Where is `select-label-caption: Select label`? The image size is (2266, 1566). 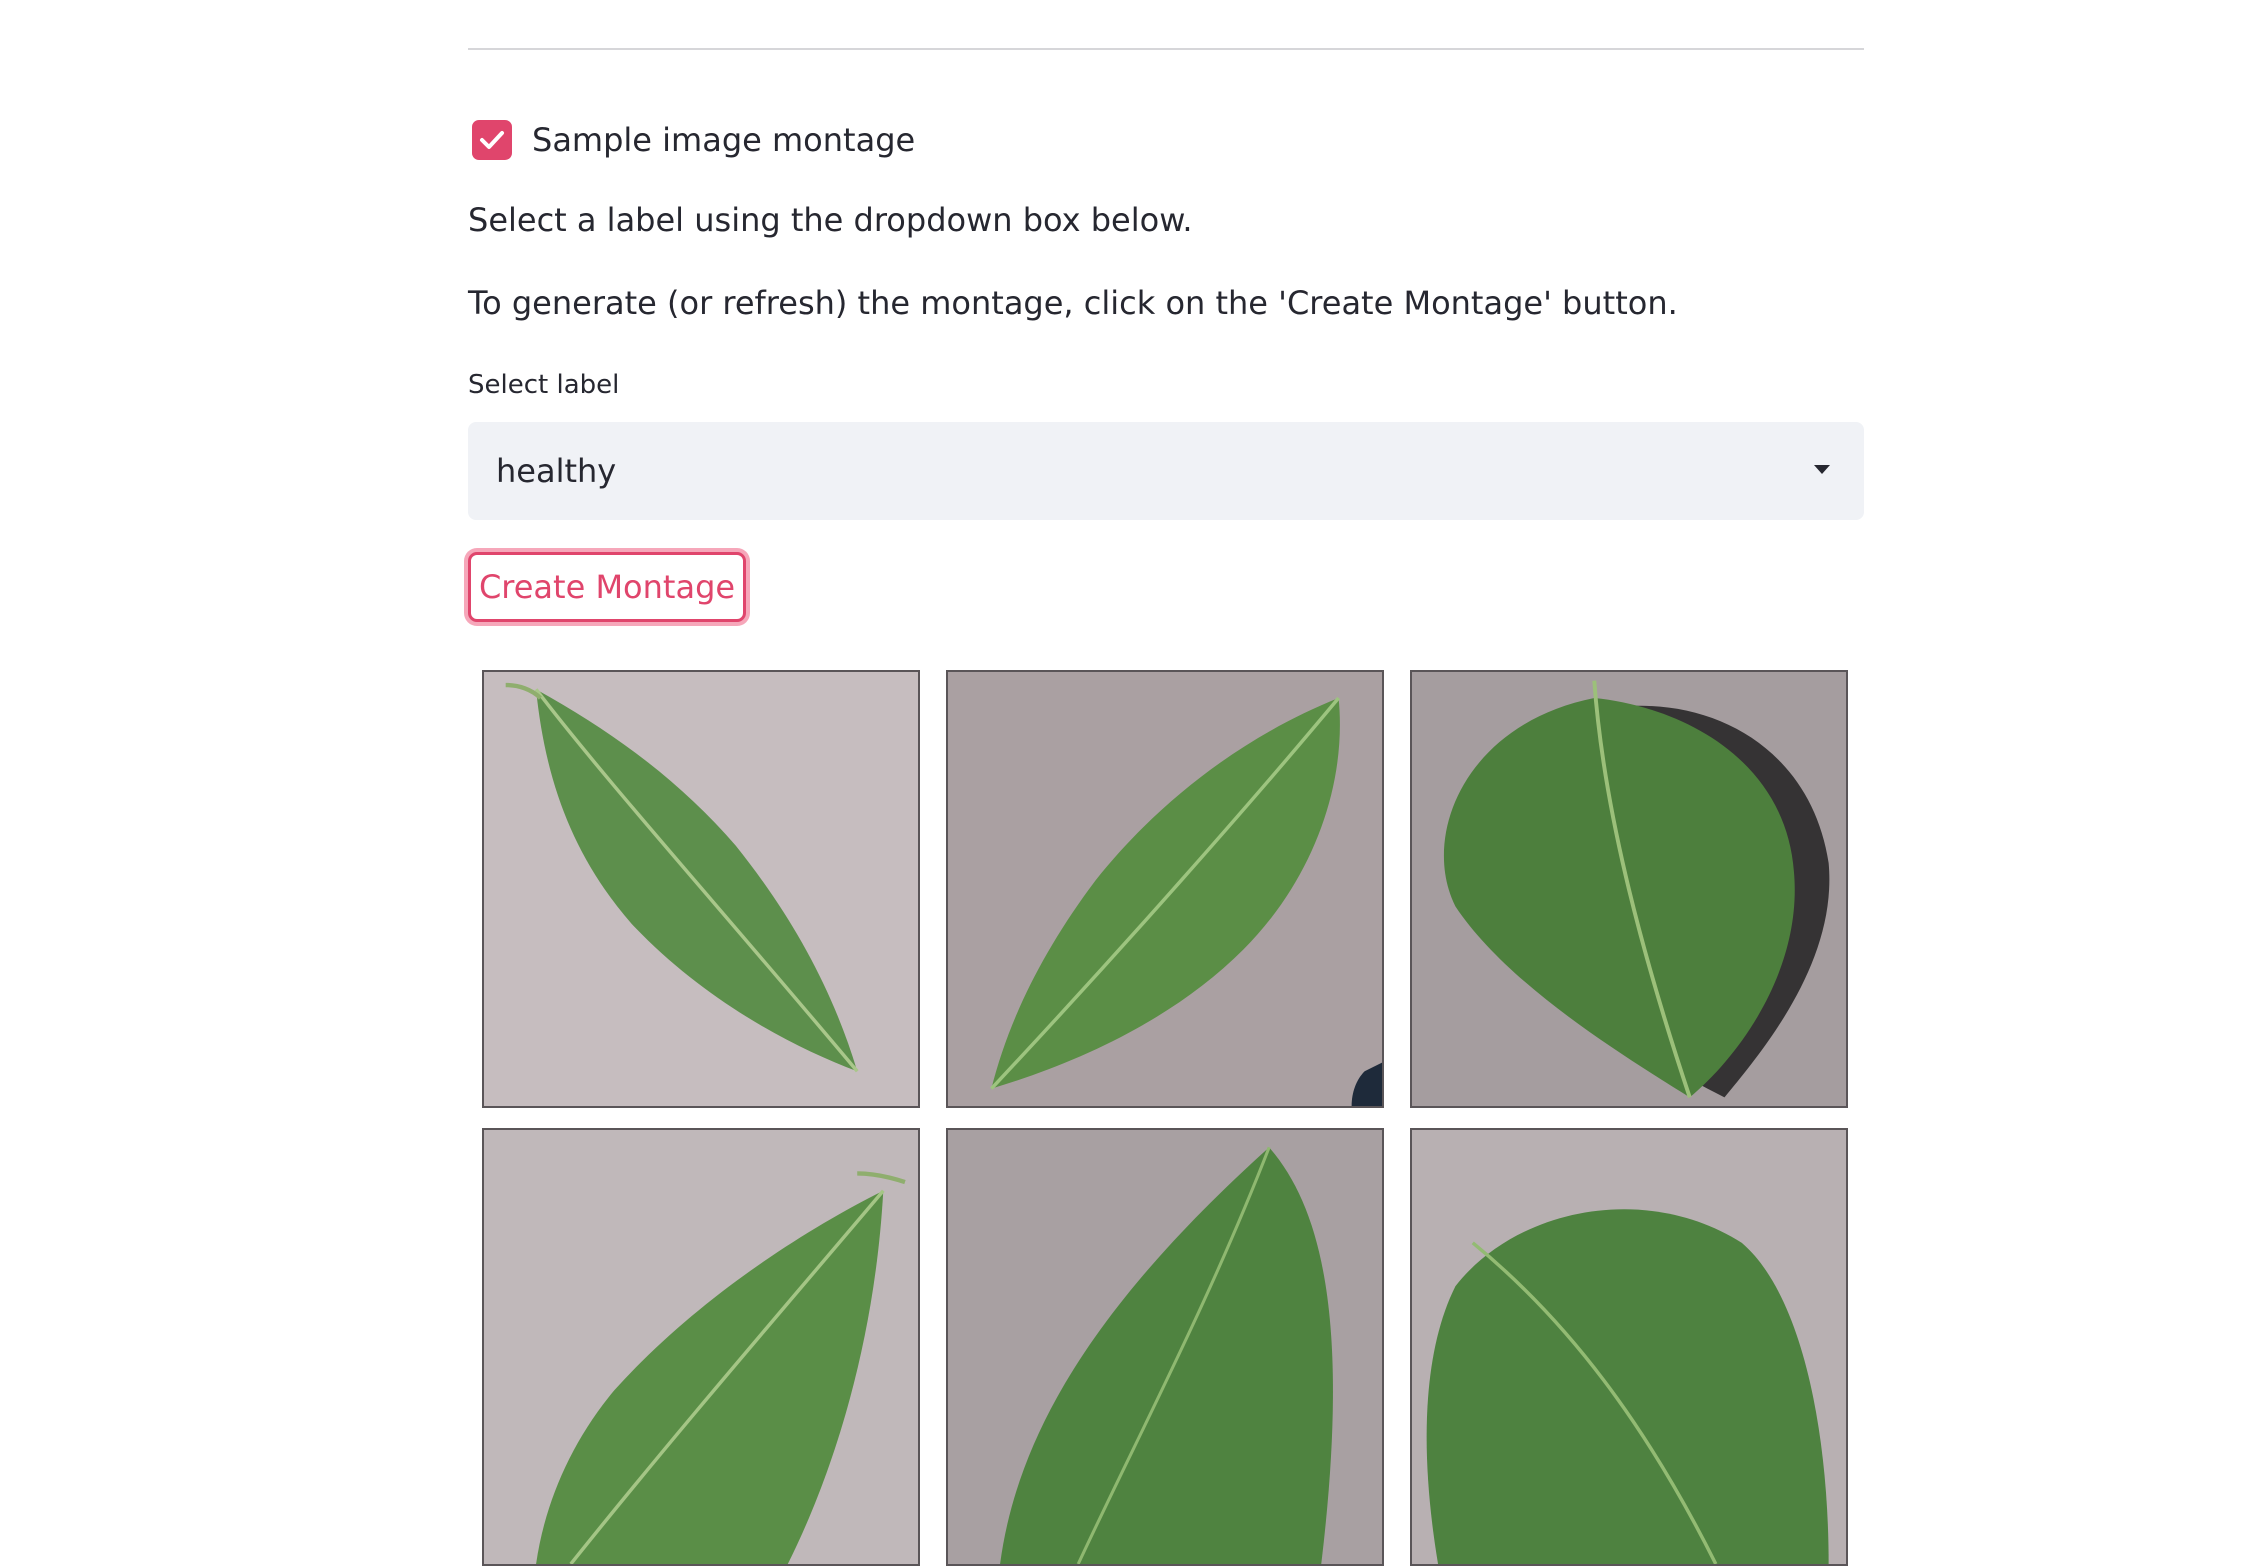
select-label-caption: Select label is located at coordinates (544, 385).